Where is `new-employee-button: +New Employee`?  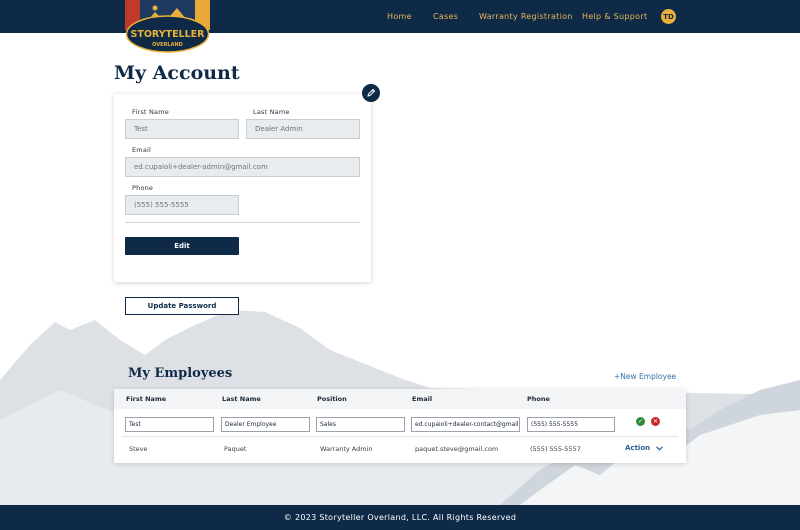
new-employee-button: +New Employee is located at coordinates (645, 376).